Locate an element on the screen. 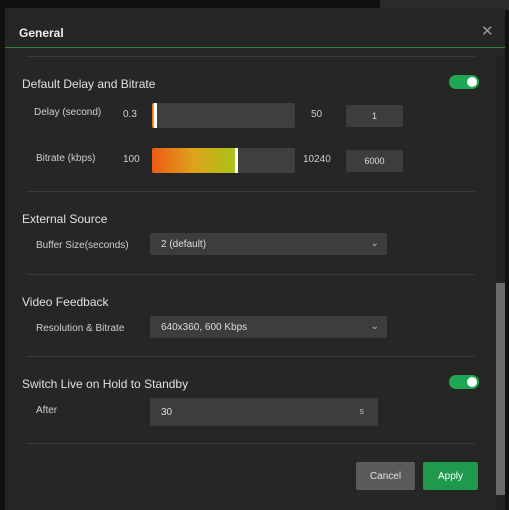  delay-max: 50 is located at coordinates (317, 114).